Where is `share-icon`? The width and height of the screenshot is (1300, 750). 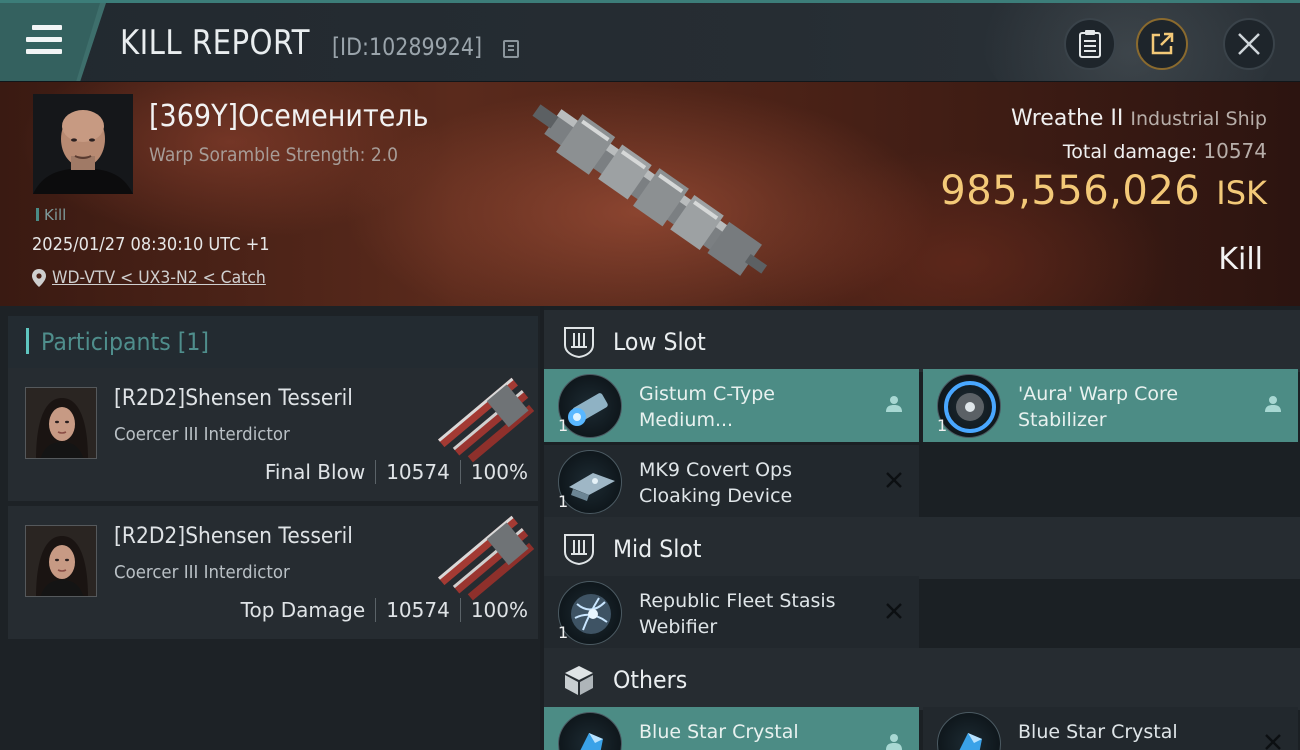 share-icon is located at coordinates (1162, 43).